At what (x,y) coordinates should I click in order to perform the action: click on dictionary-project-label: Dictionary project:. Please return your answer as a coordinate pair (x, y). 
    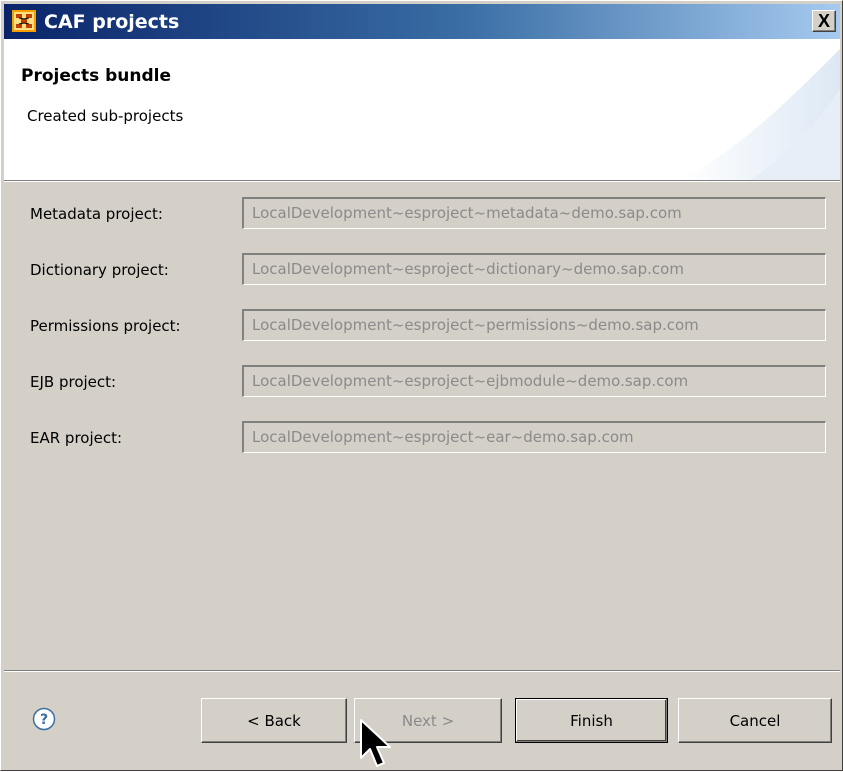
    Looking at the image, I should click on (99, 270).